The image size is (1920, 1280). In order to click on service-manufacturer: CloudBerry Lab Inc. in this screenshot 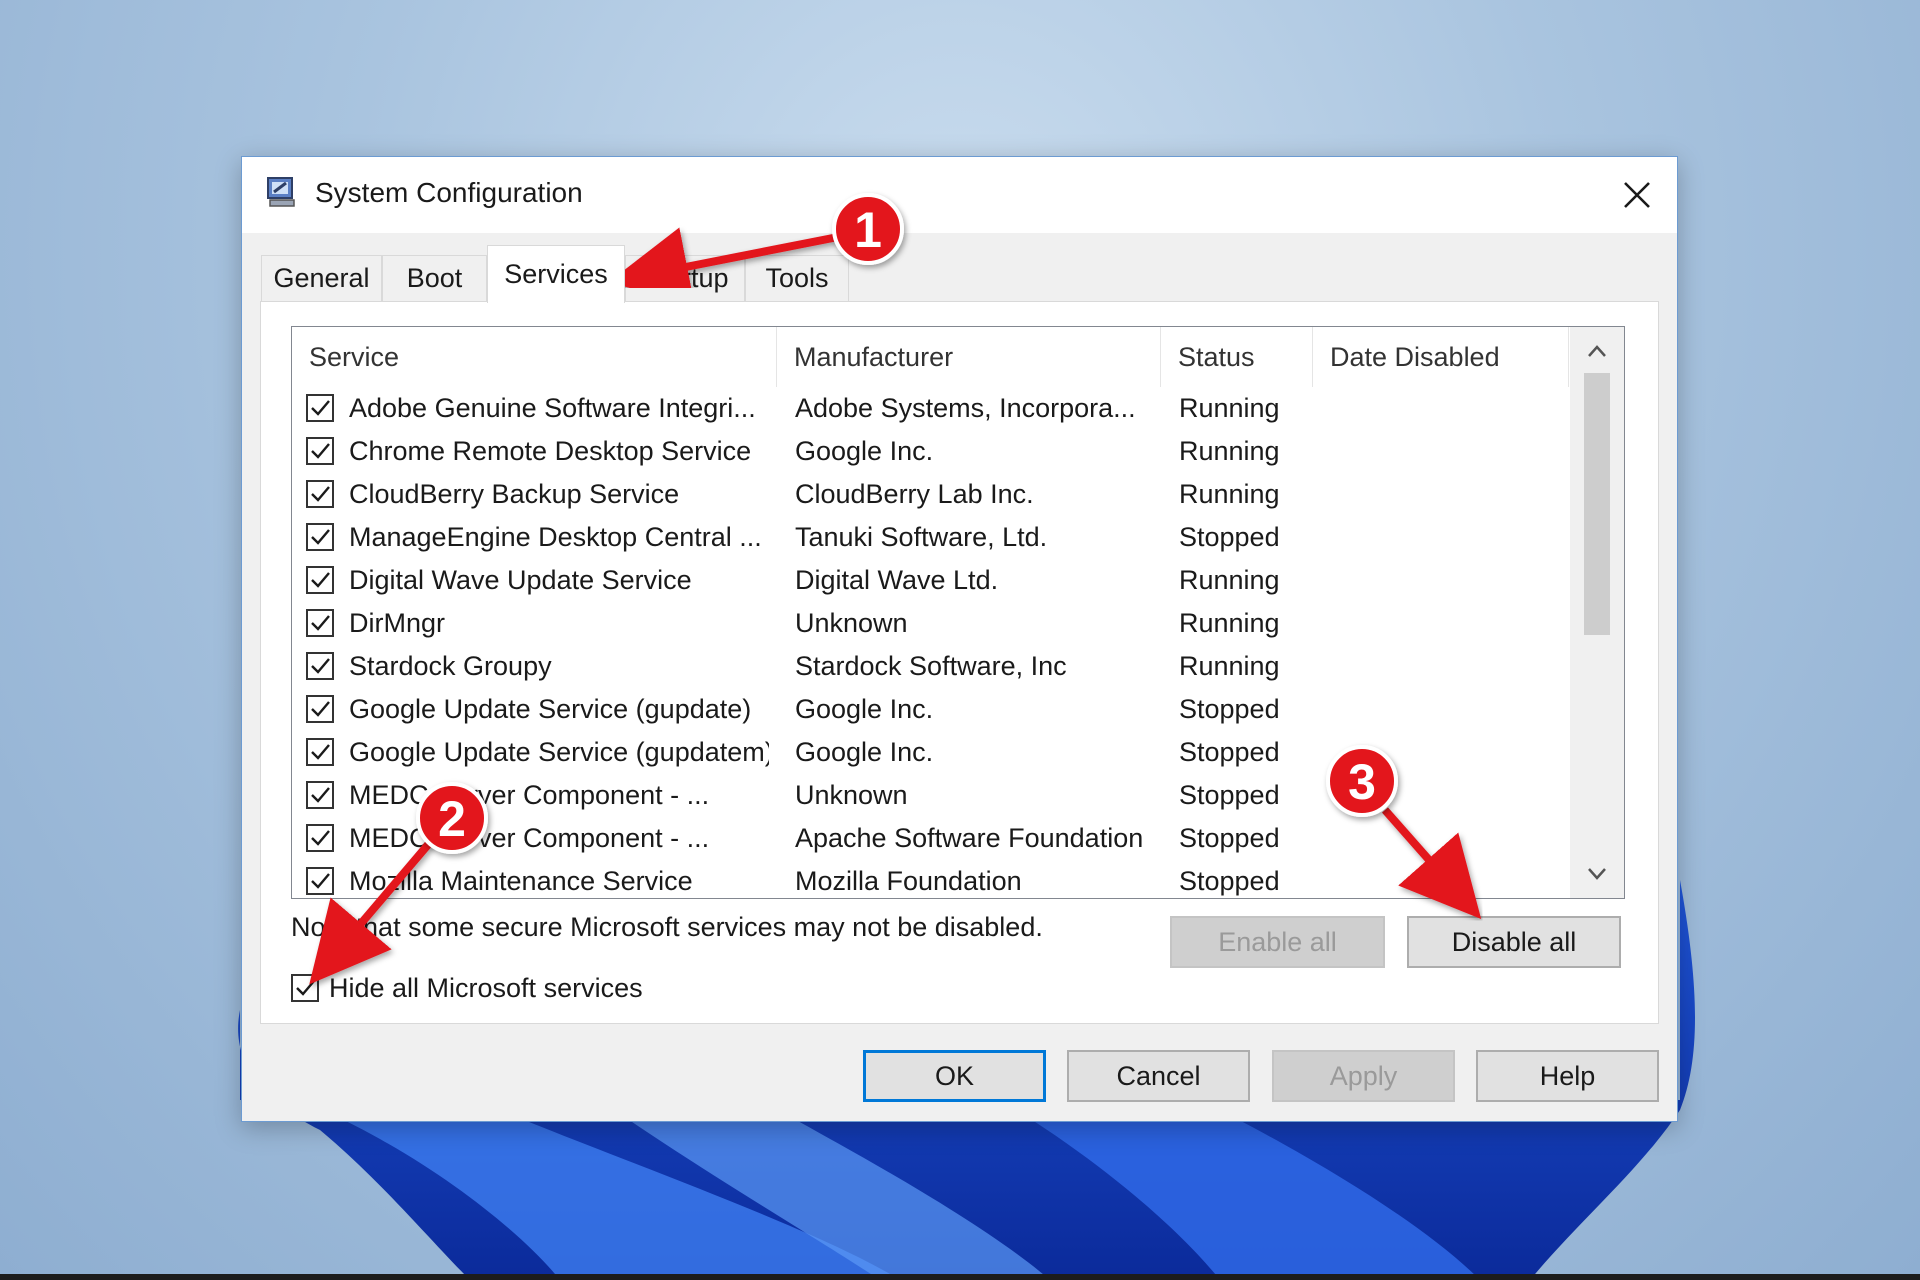, I will do `click(914, 494)`.